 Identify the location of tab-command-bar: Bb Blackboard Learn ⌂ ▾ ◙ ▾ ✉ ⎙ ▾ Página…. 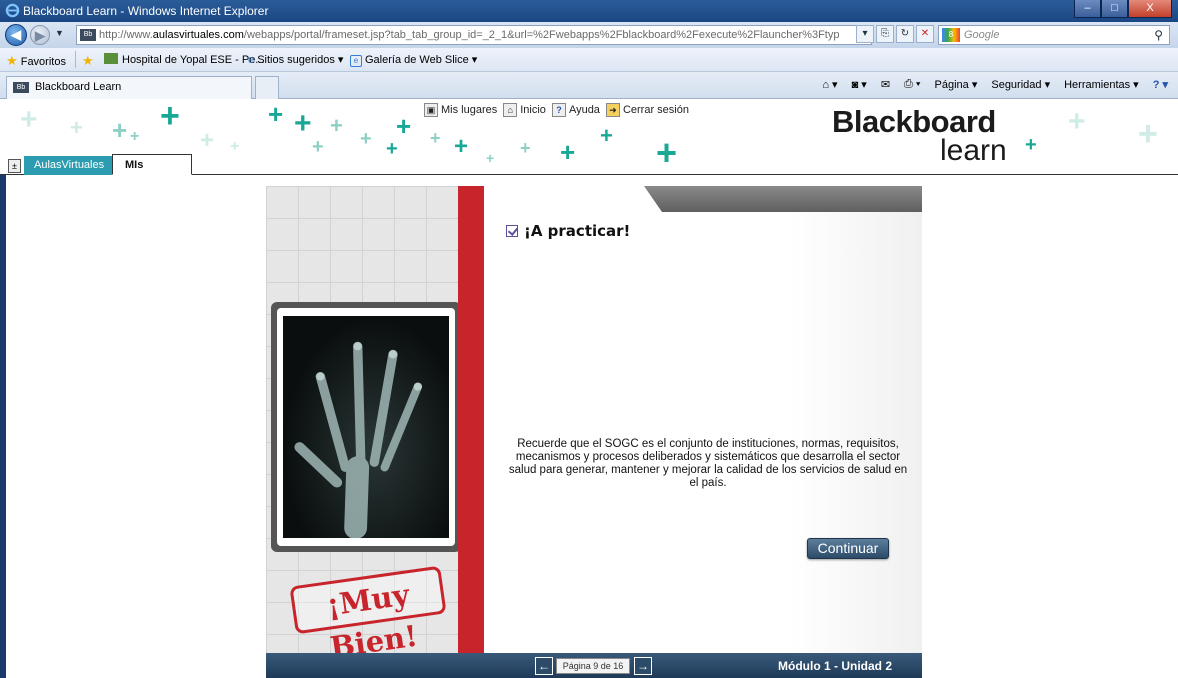
(589, 85).